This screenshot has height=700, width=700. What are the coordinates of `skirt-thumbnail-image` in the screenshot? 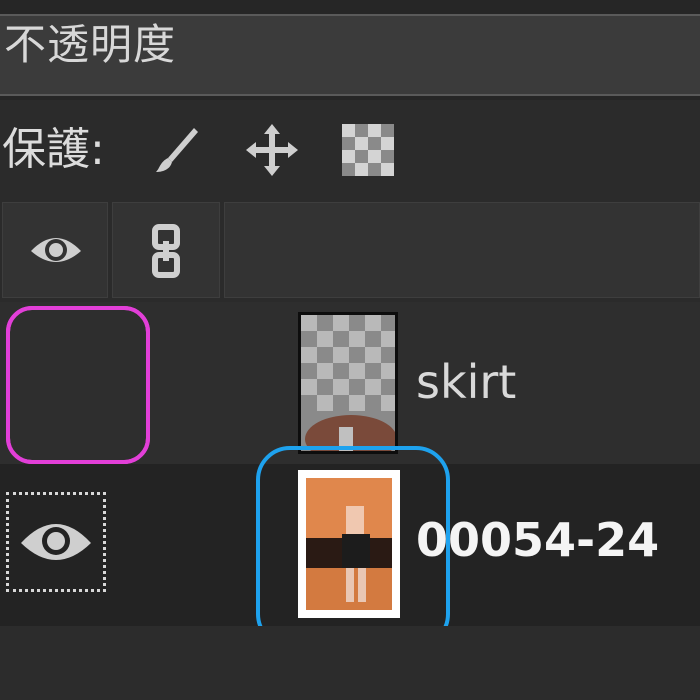 It's located at (348, 383).